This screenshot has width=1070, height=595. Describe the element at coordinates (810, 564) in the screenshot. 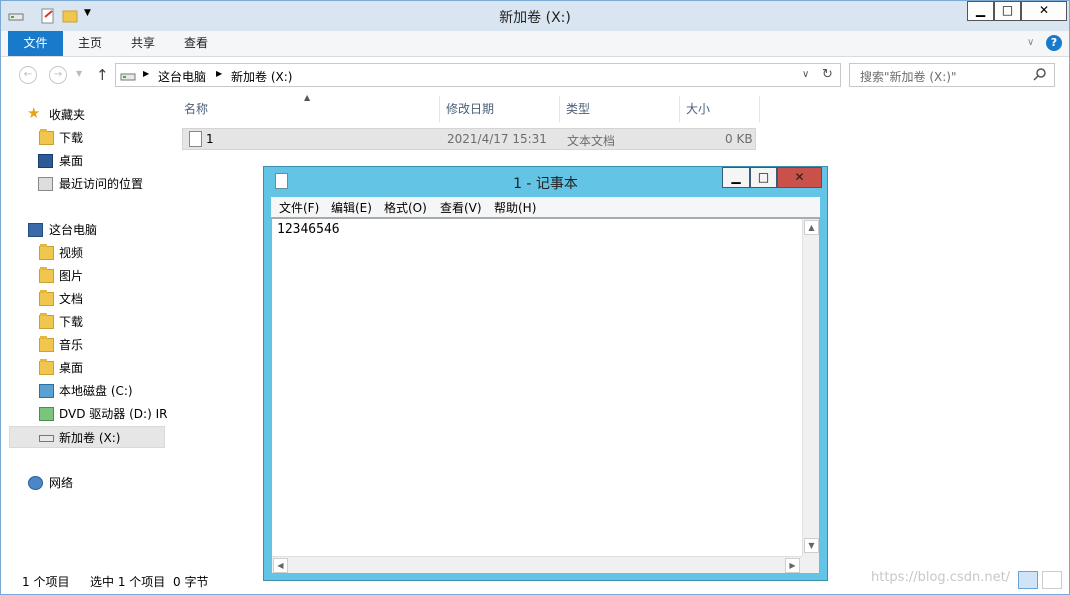

I see `resize-grip` at that location.